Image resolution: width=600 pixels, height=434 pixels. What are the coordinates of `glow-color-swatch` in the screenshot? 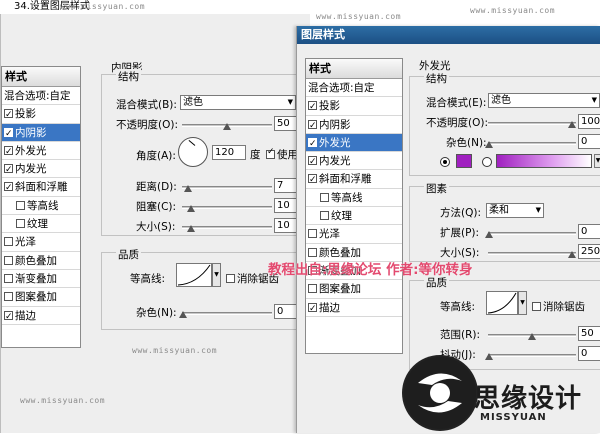 It's located at (464, 161).